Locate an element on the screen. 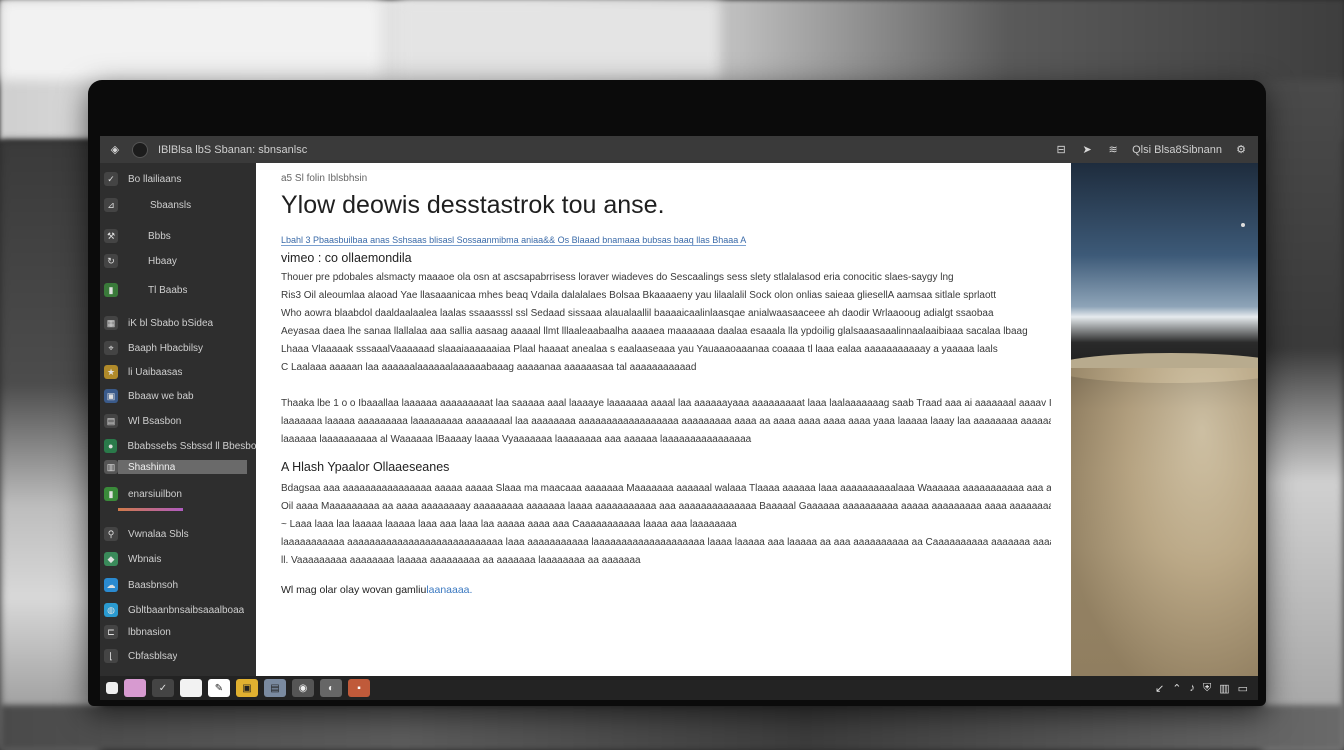 Image resolution: width=1344 pixels, height=750 pixels. sidebar-item-12: ▮ enarsiuilbon is located at coordinates (178, 494).